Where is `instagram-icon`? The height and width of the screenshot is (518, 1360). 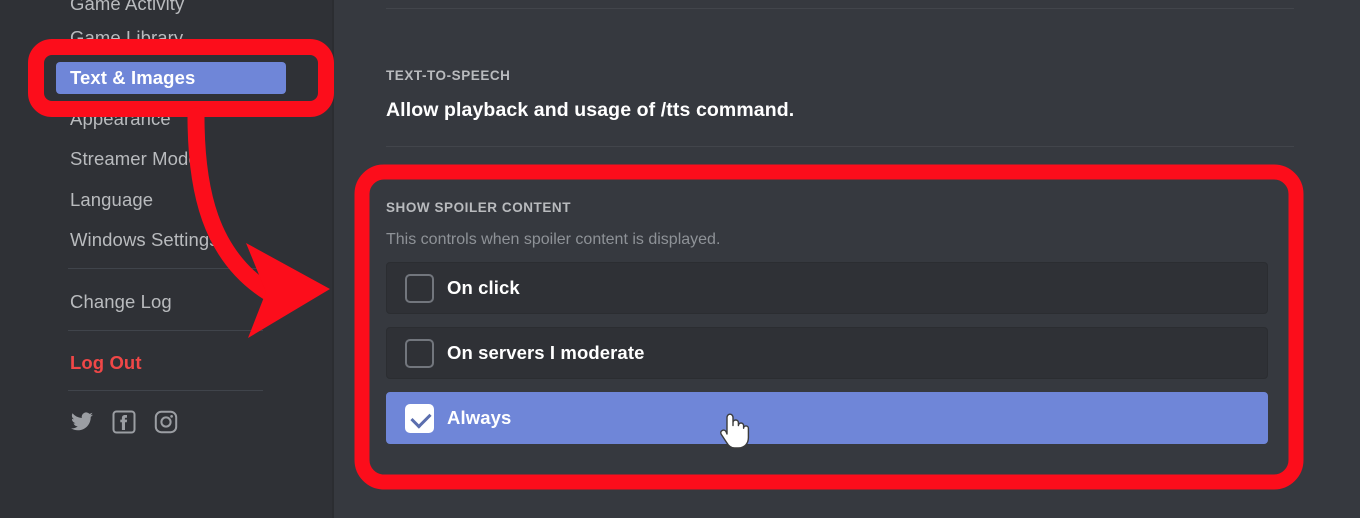 instagram-icon is located at coordinates (166, 422).